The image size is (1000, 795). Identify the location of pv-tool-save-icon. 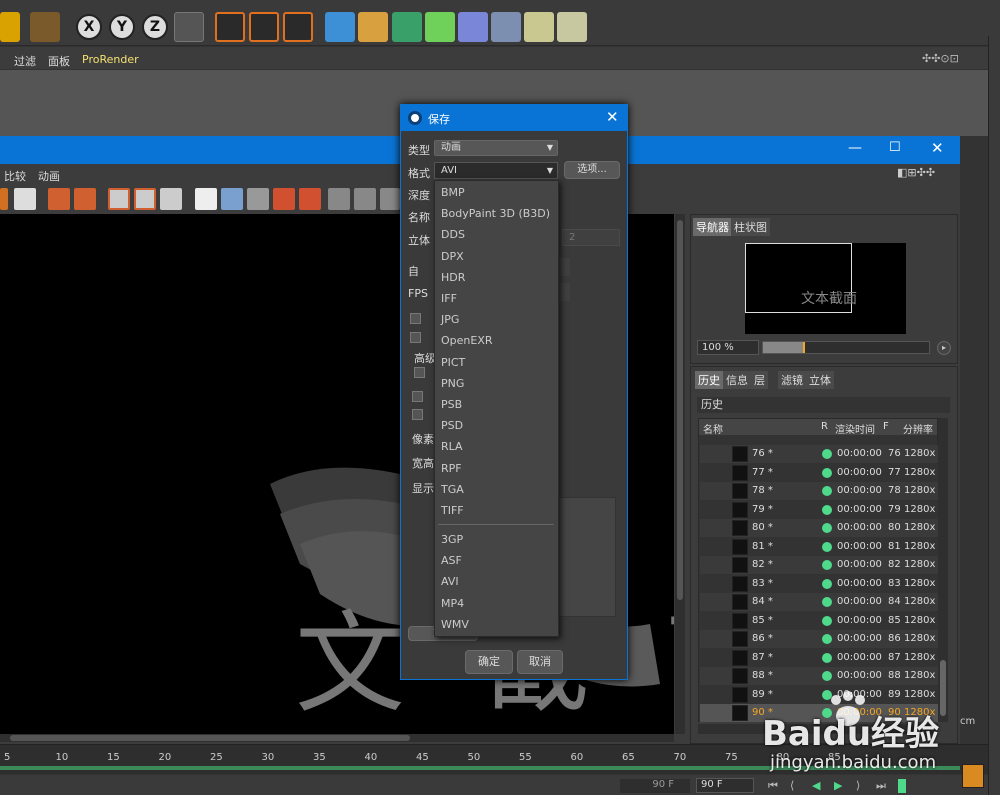
(85, 199).